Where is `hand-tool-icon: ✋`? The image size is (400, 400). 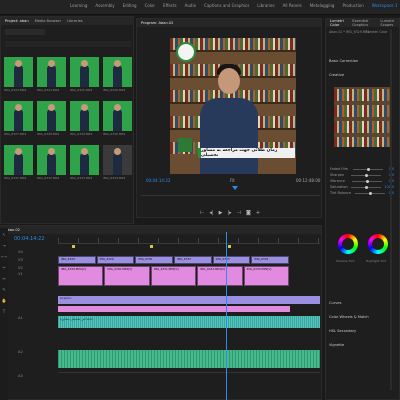
hand-tool-icon: ✋ is located at coordinates (4, 300).